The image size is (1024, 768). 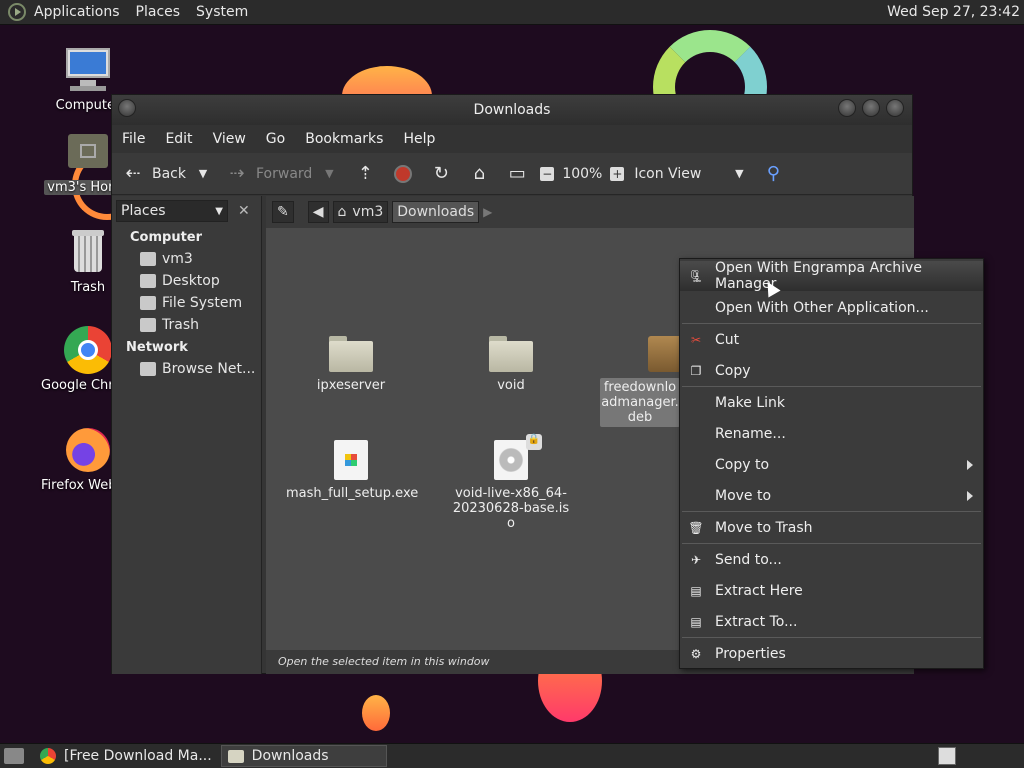 I want to click on menu-file: File, so click(x=133, y=139).